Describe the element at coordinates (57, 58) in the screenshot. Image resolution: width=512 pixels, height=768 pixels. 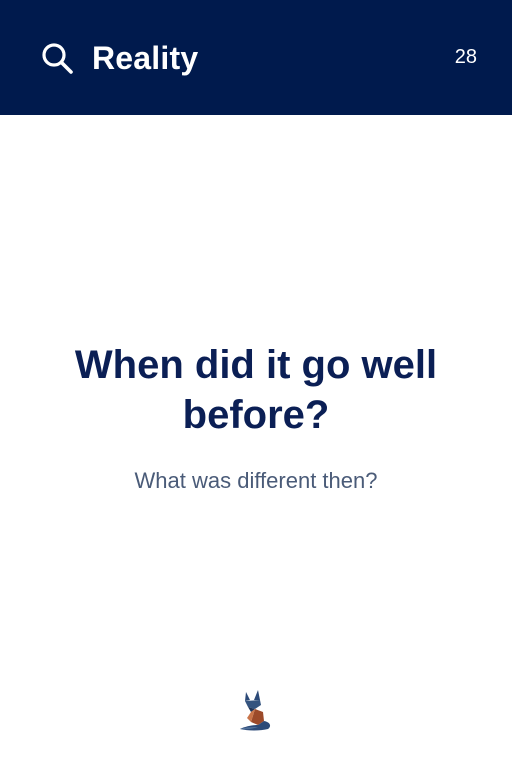
I see `search-icon` at that location.